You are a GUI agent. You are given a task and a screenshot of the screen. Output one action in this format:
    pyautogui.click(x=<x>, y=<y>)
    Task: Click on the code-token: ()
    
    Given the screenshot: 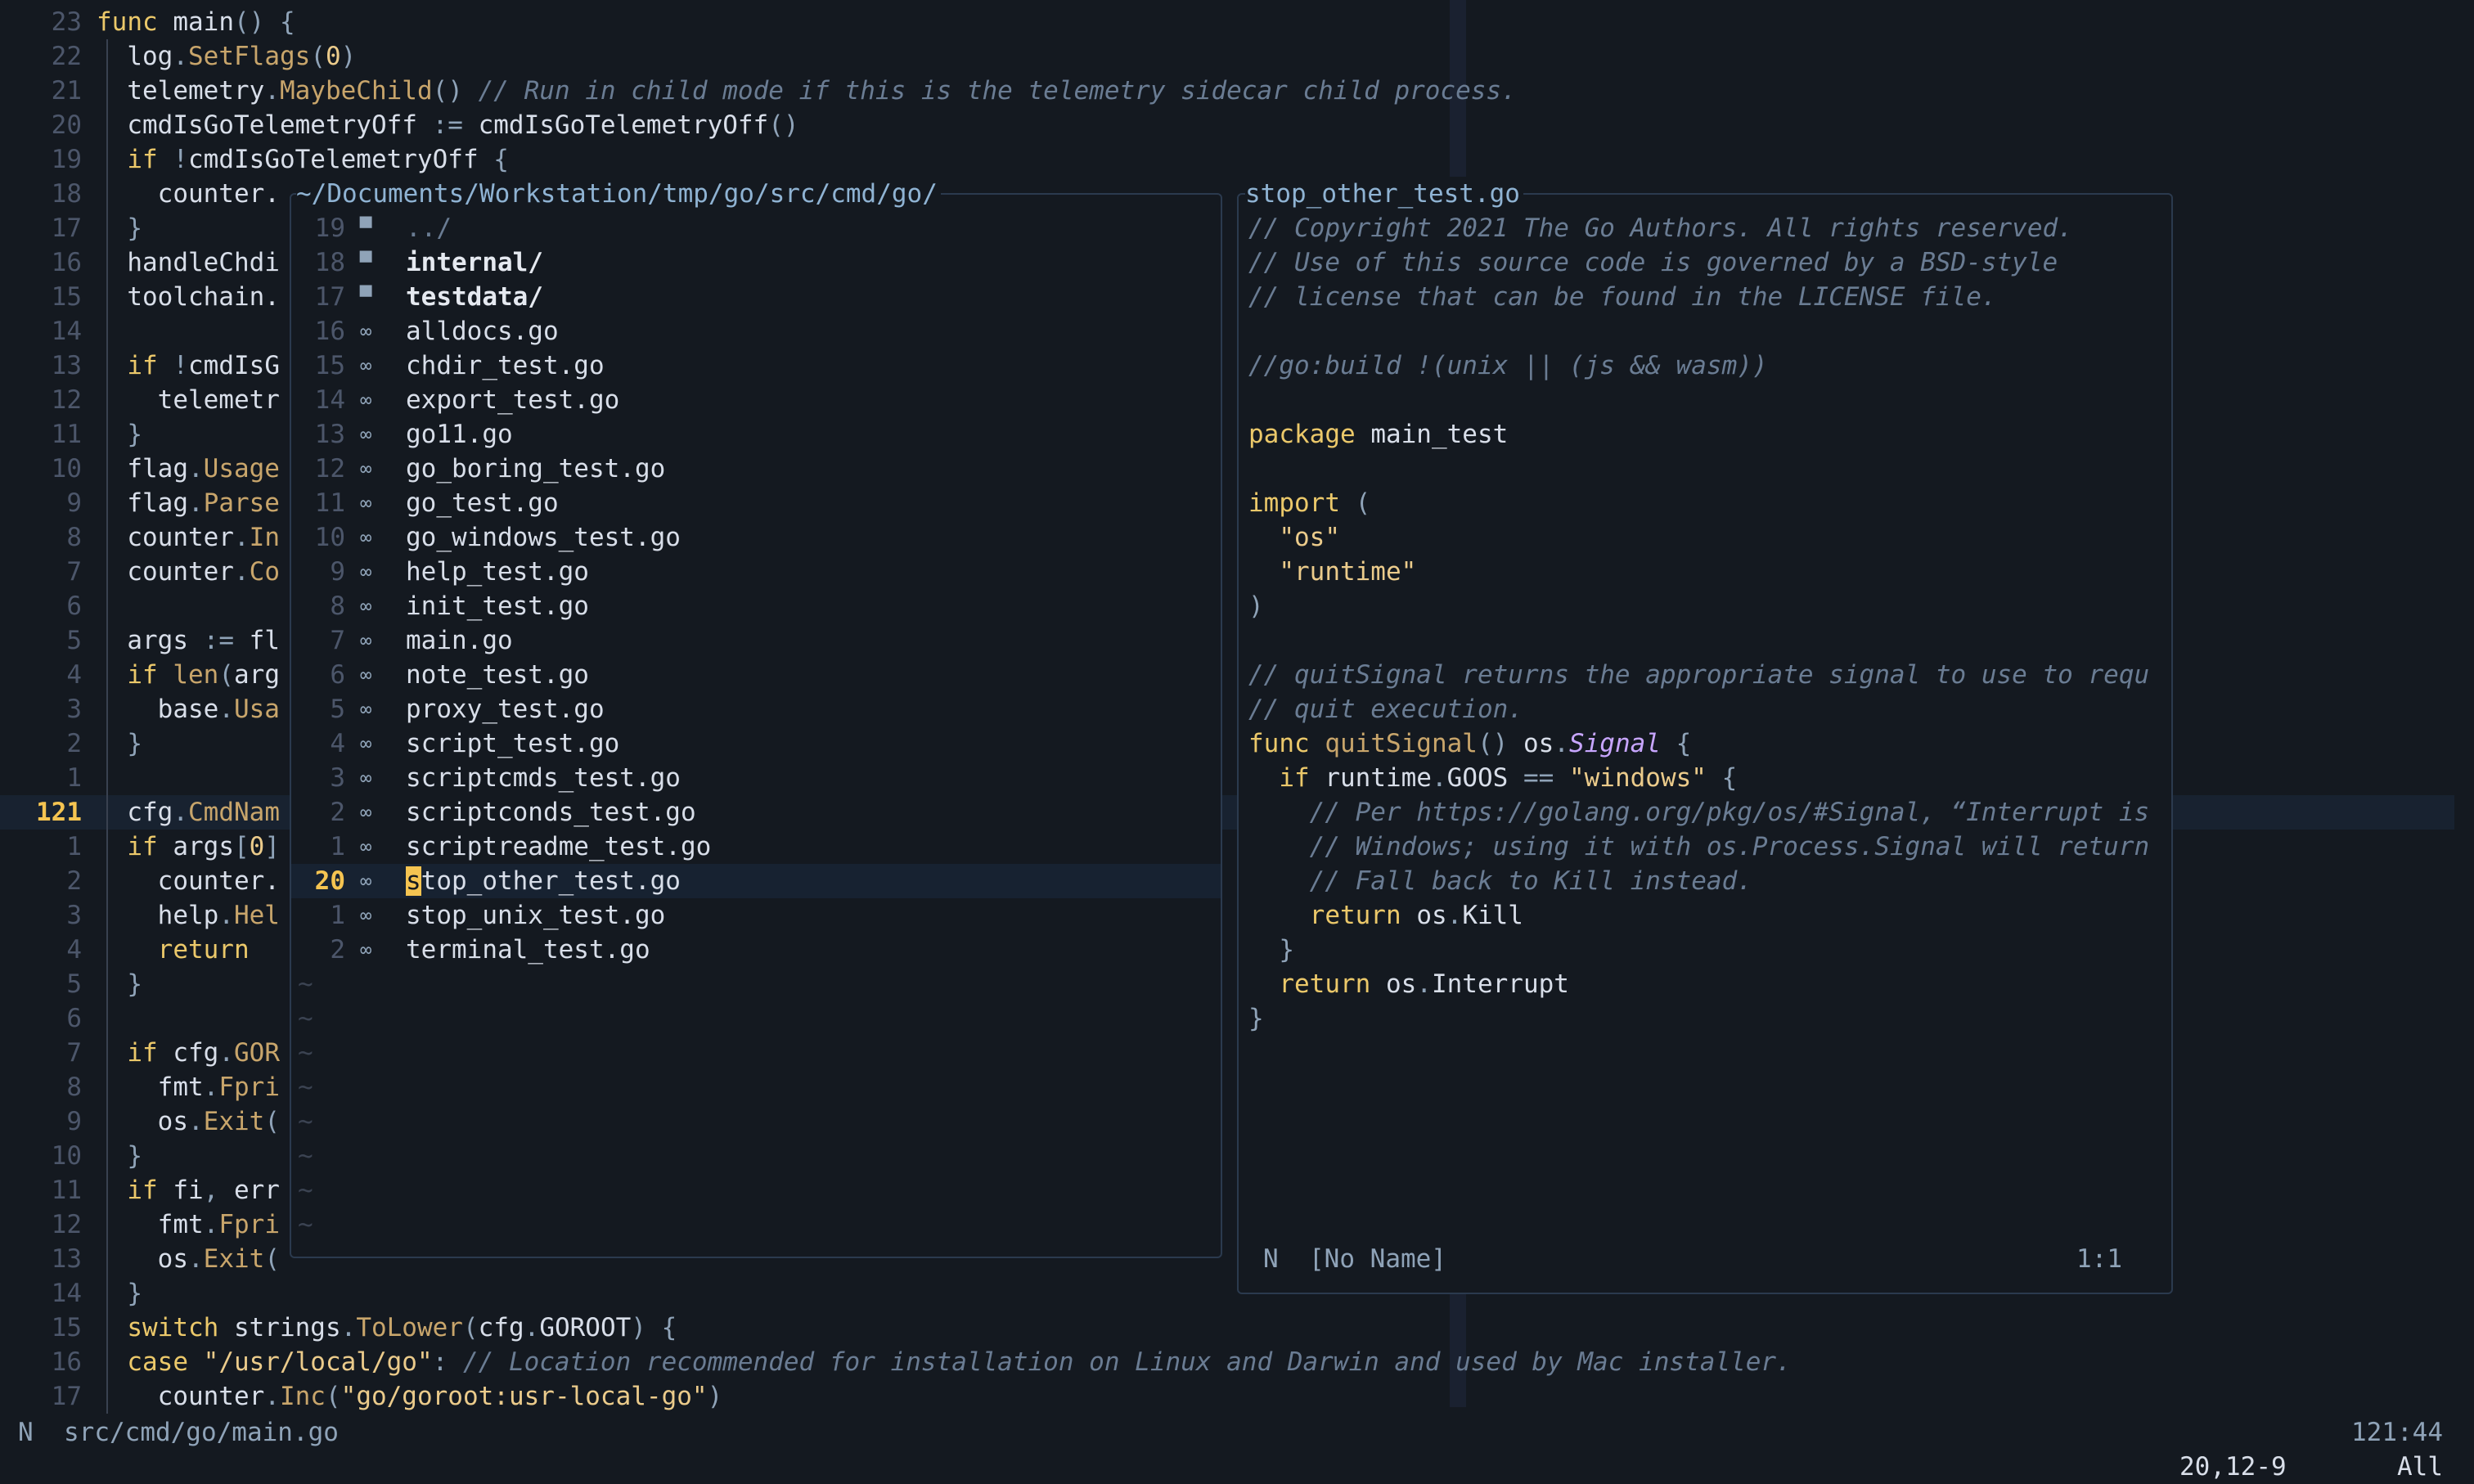 What is the action you would take?
    pyautogui.click(x=1500, y=743)
    